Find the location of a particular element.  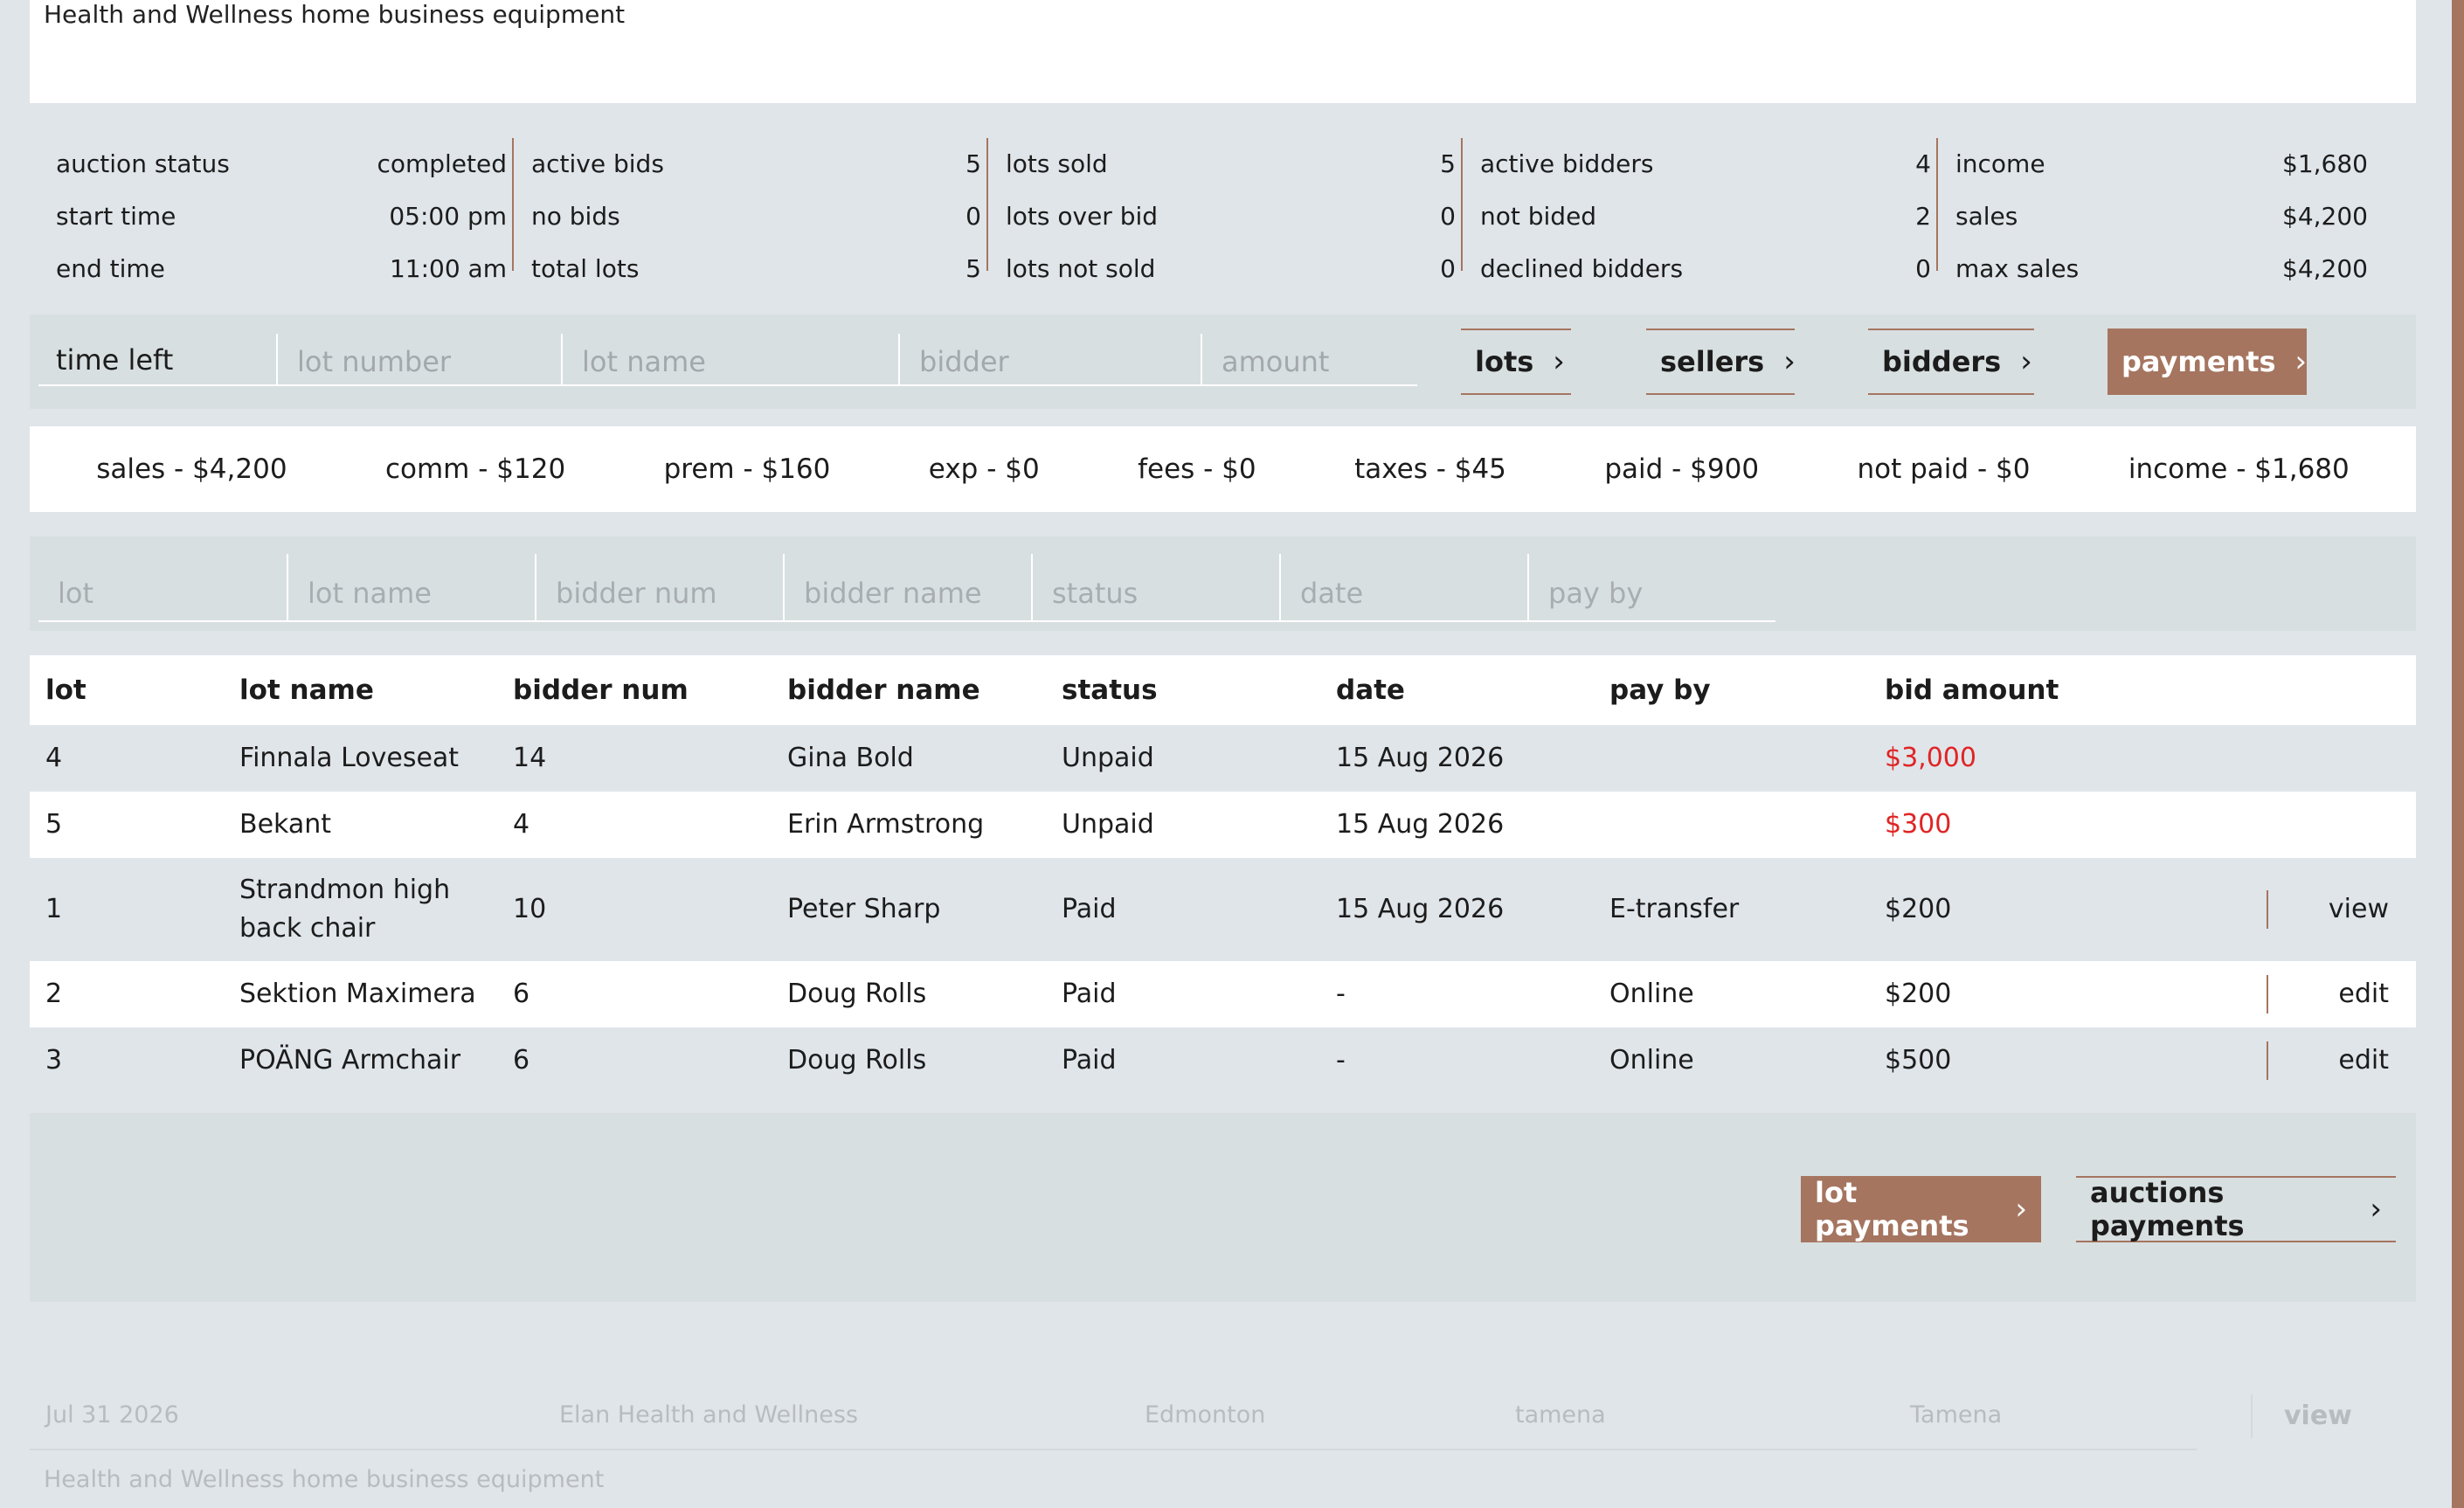

stat-start-time: start time 05:00 pm is located at coordinates (281, 216).